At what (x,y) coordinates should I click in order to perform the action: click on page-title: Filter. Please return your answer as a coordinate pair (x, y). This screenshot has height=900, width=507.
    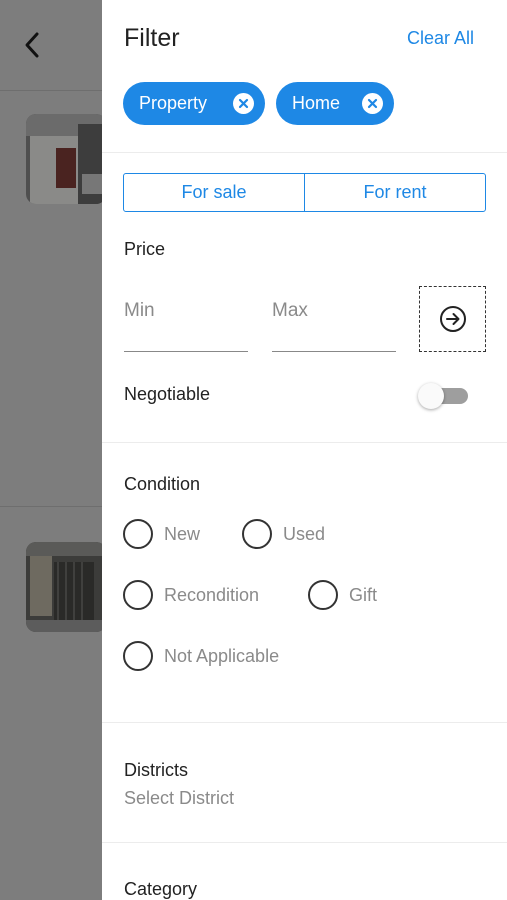
    Looking at the image, I should click on (152, 38).